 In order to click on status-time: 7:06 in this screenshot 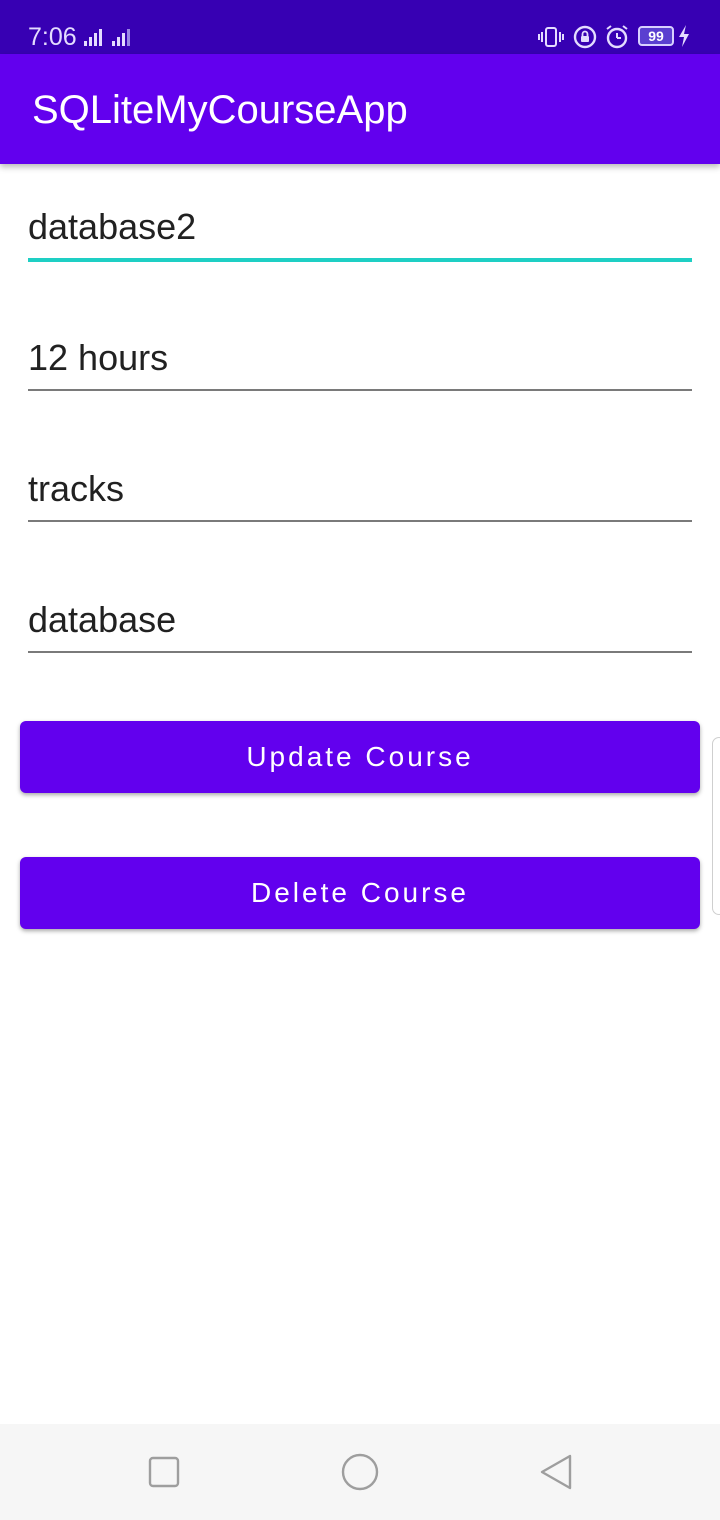, I will do `click(52, 37)`.